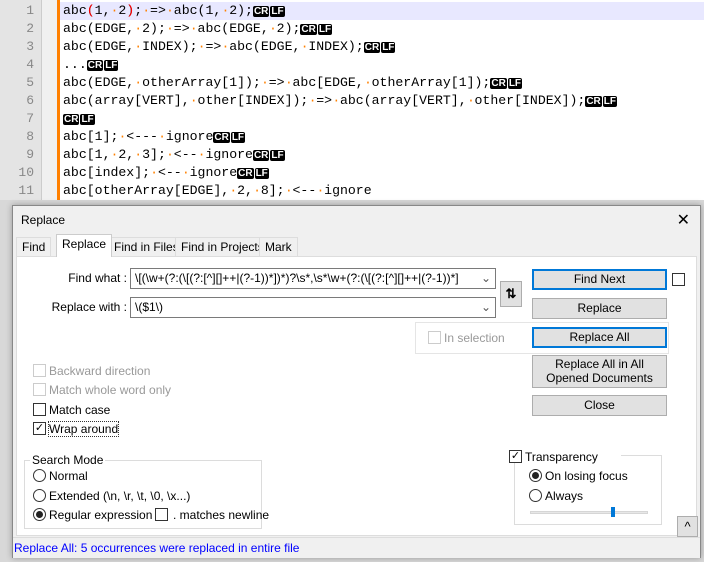  I want to click on line-number: 4, so click(30, 64).